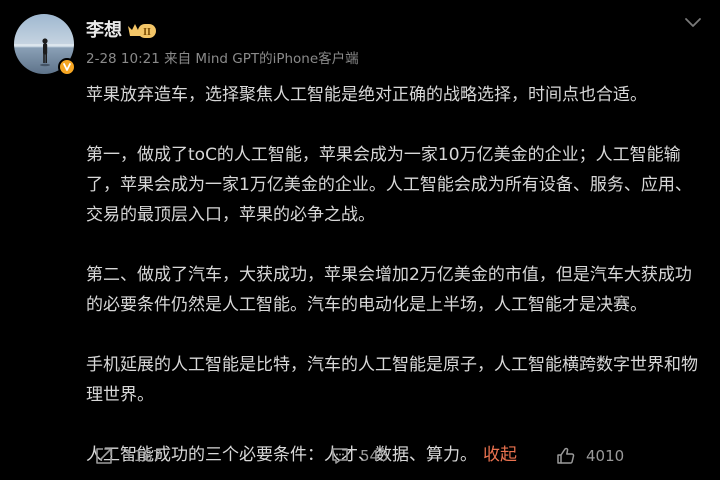 The width and height of the screenshot is (720, 480). What do you see at coordinates (104, 31) in the screenshot?
I see `username: 李想` at bounding box center [104, 31].